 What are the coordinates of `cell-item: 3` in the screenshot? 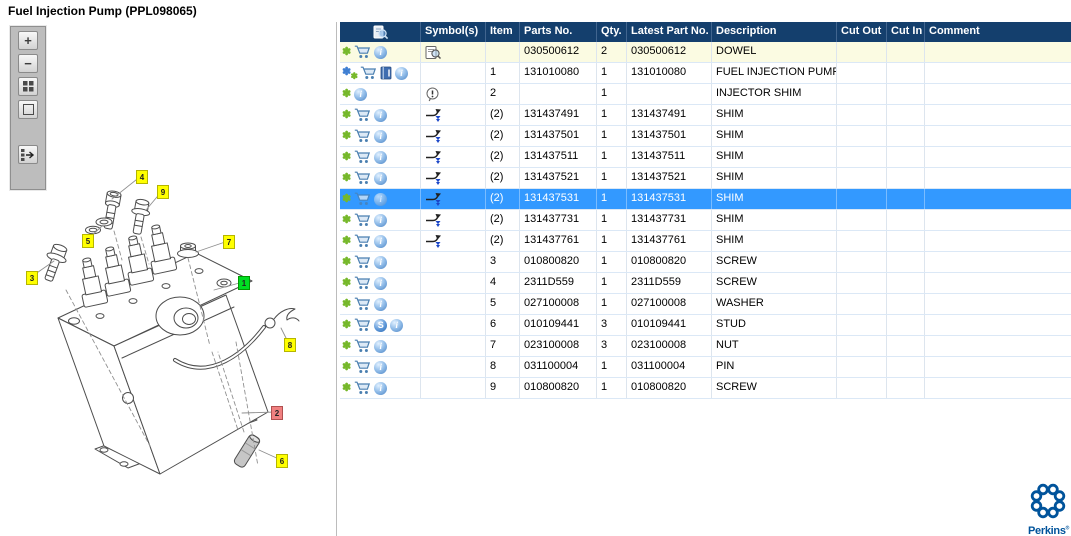 It's located at (503, 262).